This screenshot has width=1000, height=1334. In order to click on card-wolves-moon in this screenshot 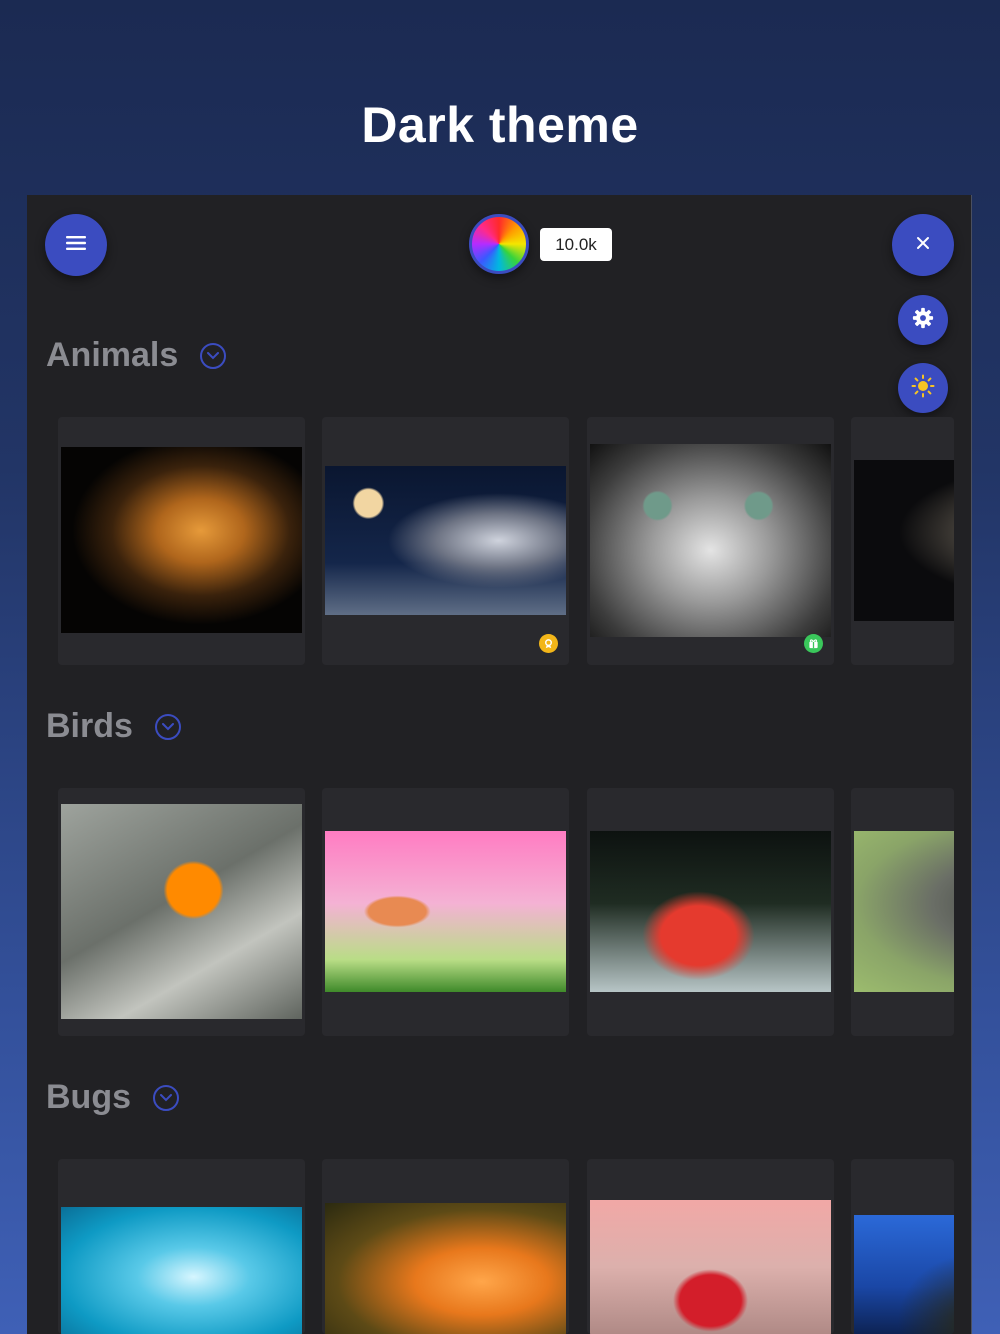, I will do `click(445, 541)`.